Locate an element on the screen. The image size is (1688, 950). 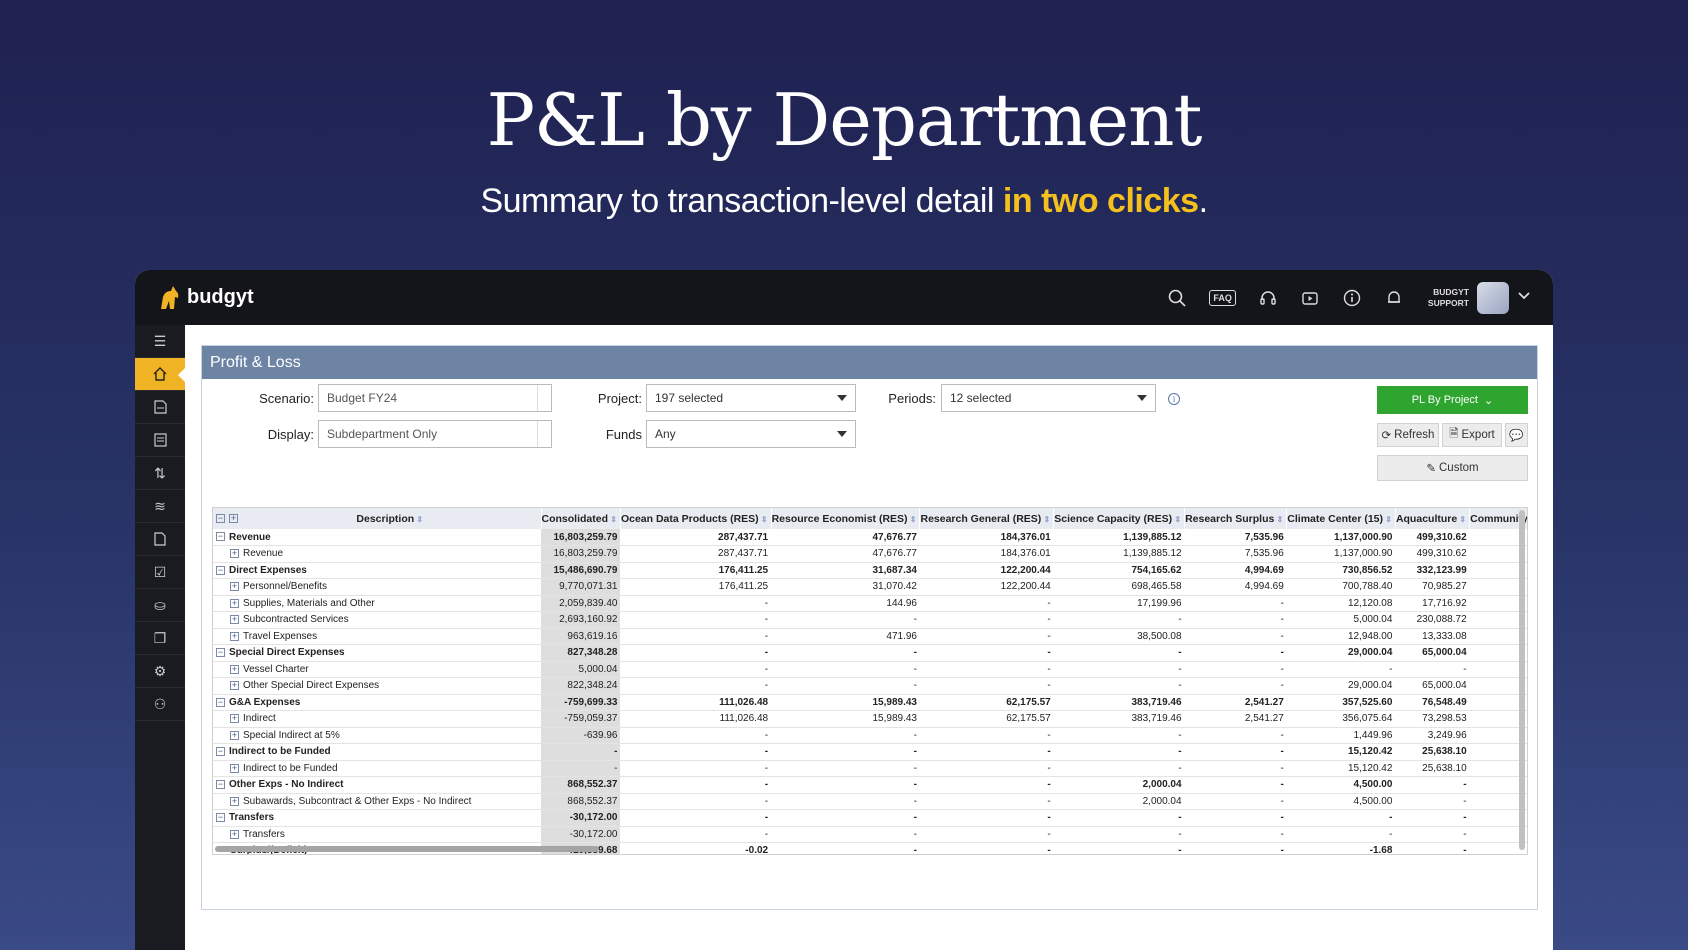
consolidated-cell: -759,059.37 is located at coordinates (581, 719).